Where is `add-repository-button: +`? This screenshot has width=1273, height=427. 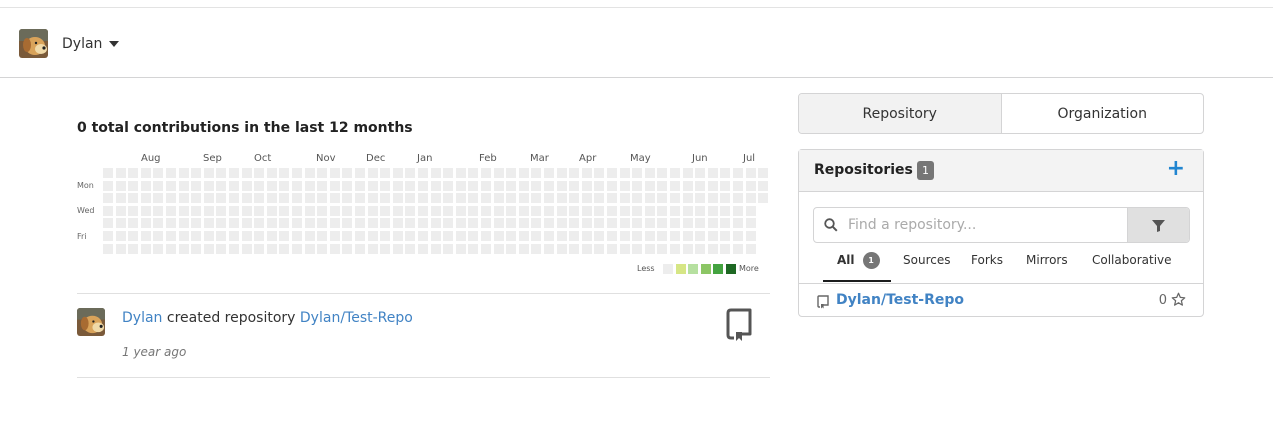
add-repository-button: + is located at coordinates (1176, 168).